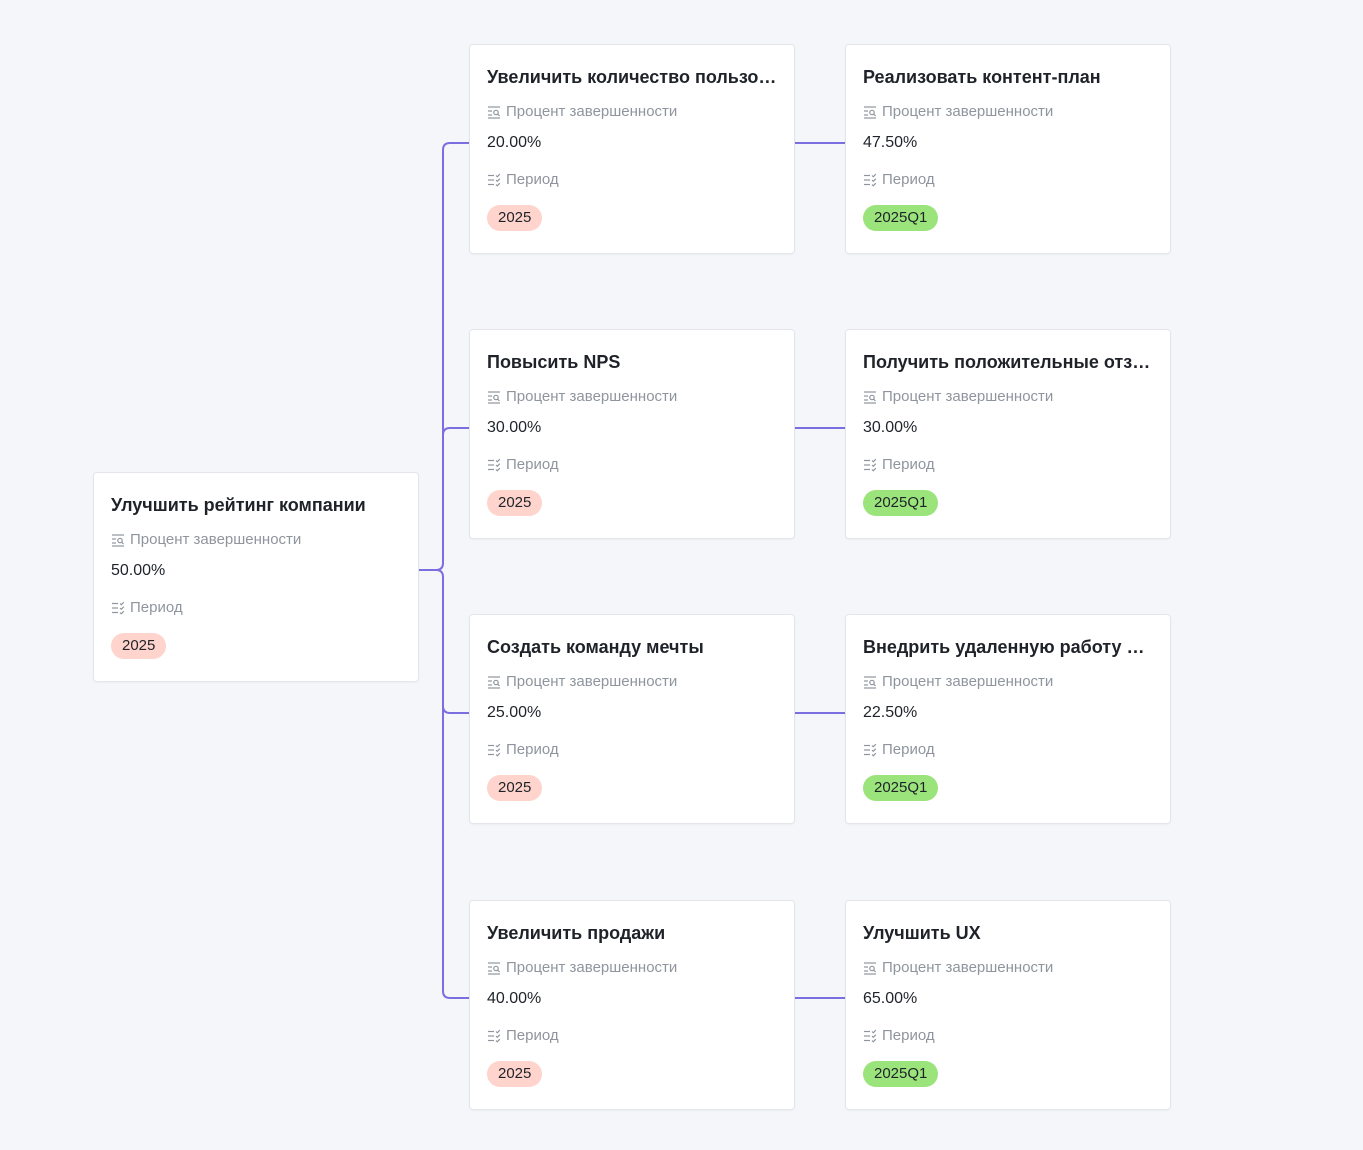 The width and height of the screenshot is (1363, 1150). Describe the element at coordinates (452, 784) in the screenshot. I see `connector-root-trunk-lower` at that location.